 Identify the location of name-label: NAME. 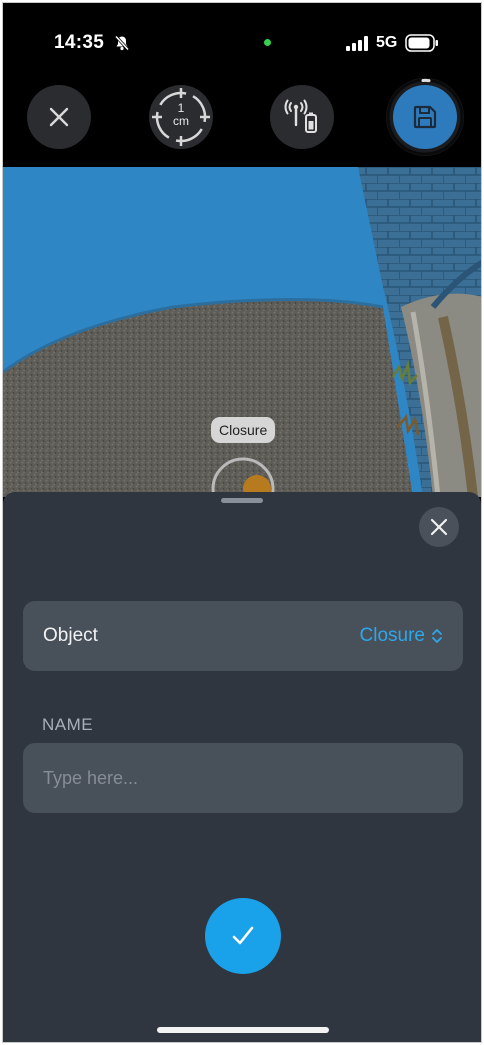
(68, 724).